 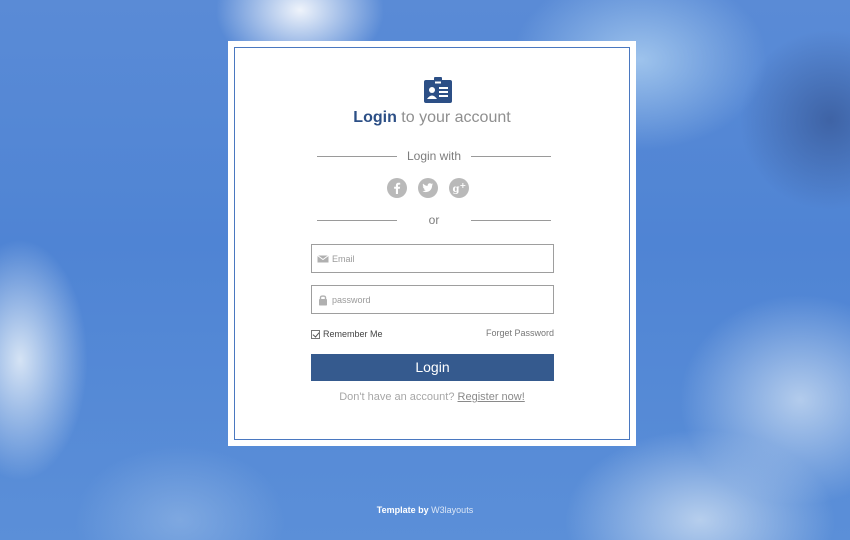 What do you see at coordinates (456, 117) in the screenshot?
I see `title-rest: to your account` at bounding box center [456, 117].